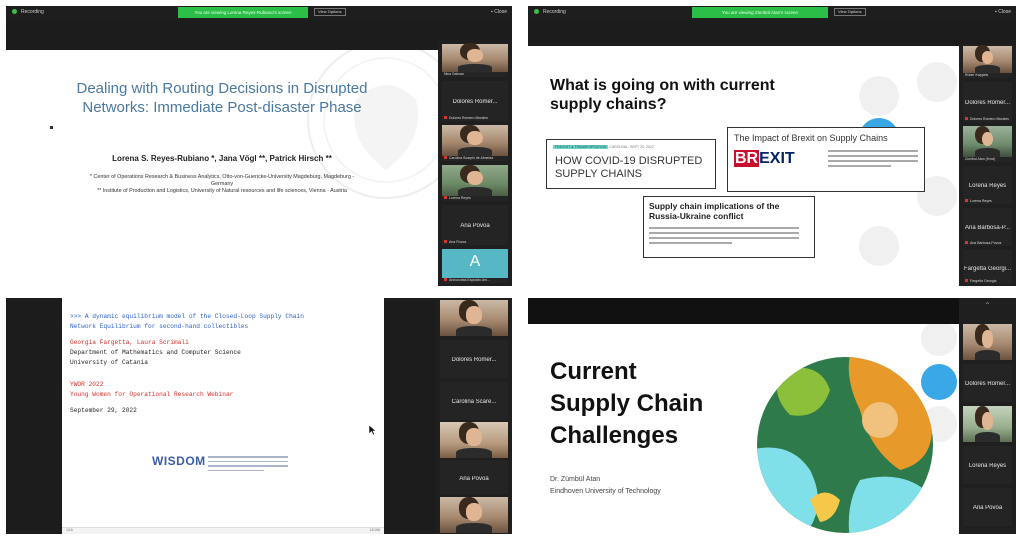 This screenshot has width=1020, height=538. I want to click on slide-date: September 29, 2022, so click(103, 410).